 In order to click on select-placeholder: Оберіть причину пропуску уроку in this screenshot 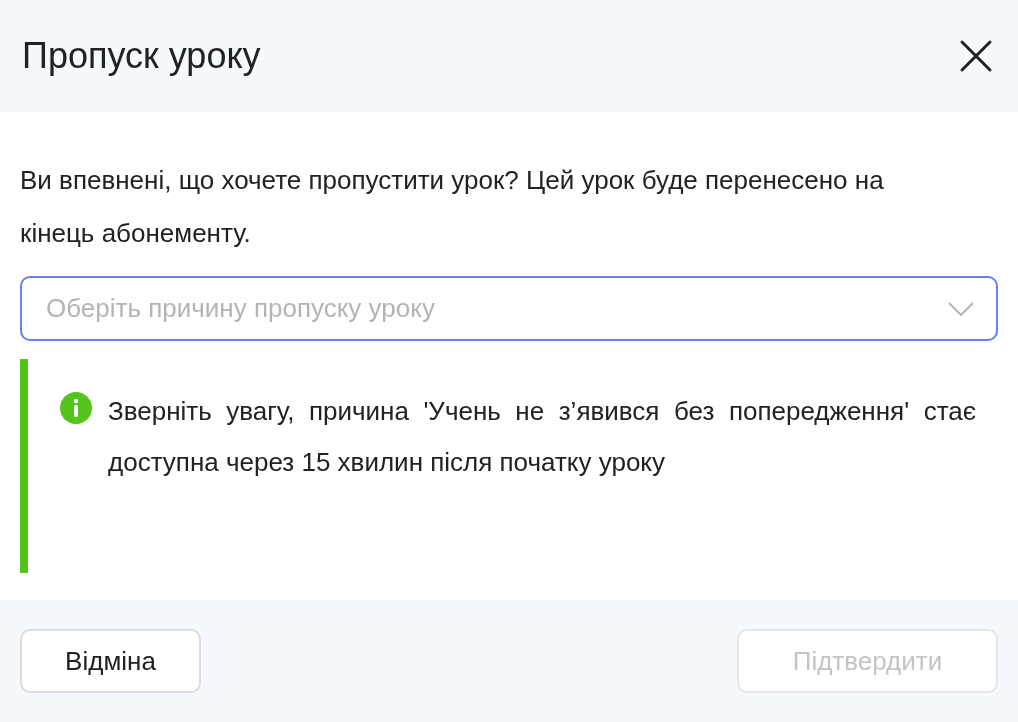, I will do `click(240, 308)`.